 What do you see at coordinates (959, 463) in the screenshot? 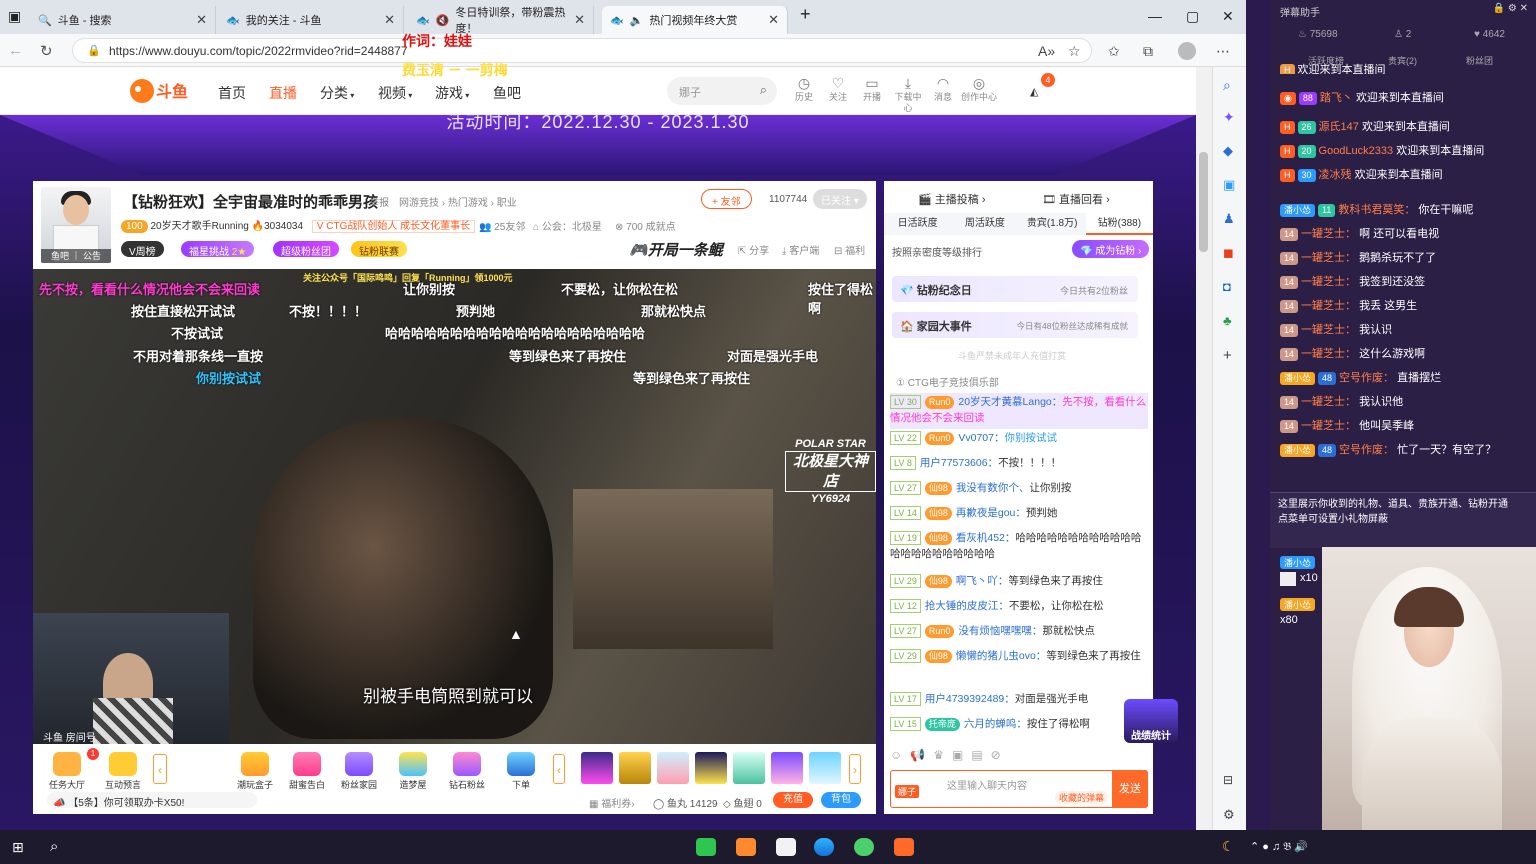
I see `chat-username: 用户77573606：` at bounding box center [959, 463].